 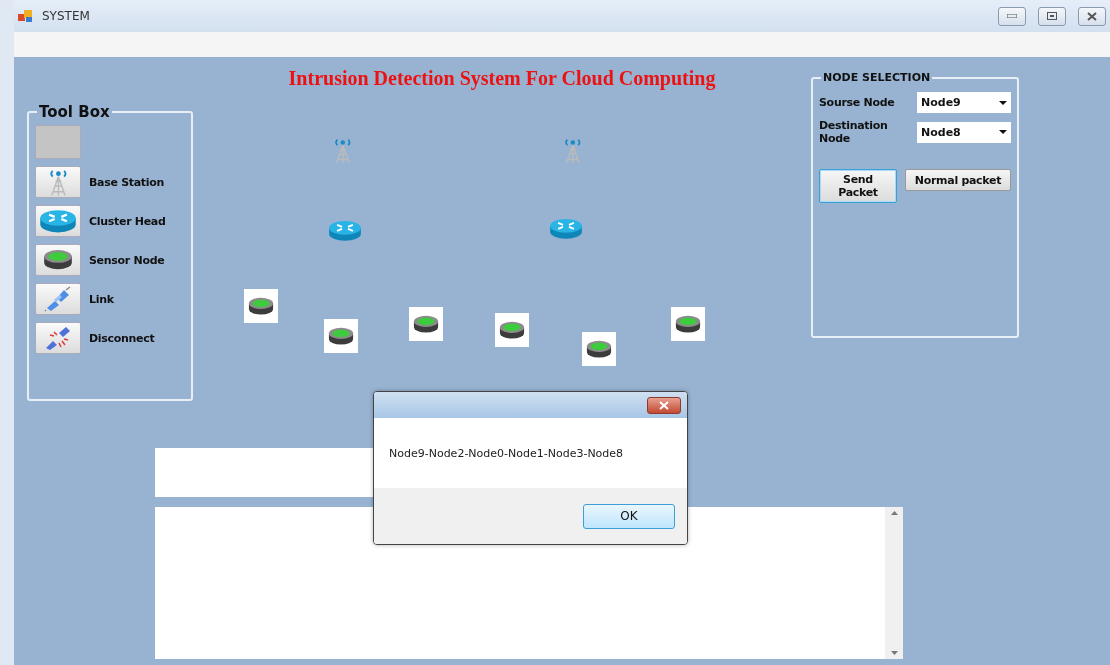 I want to click on window-title: SYSTEM, so click(x=66, y=16).